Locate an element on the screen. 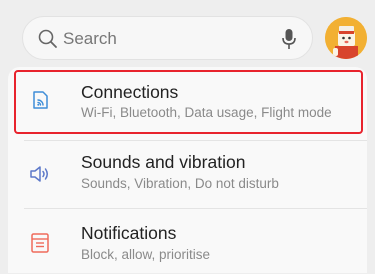 The image size is (375, 274). settings-item-subtitle: Block, allow, prioritise is located at coordinates (146, 254).